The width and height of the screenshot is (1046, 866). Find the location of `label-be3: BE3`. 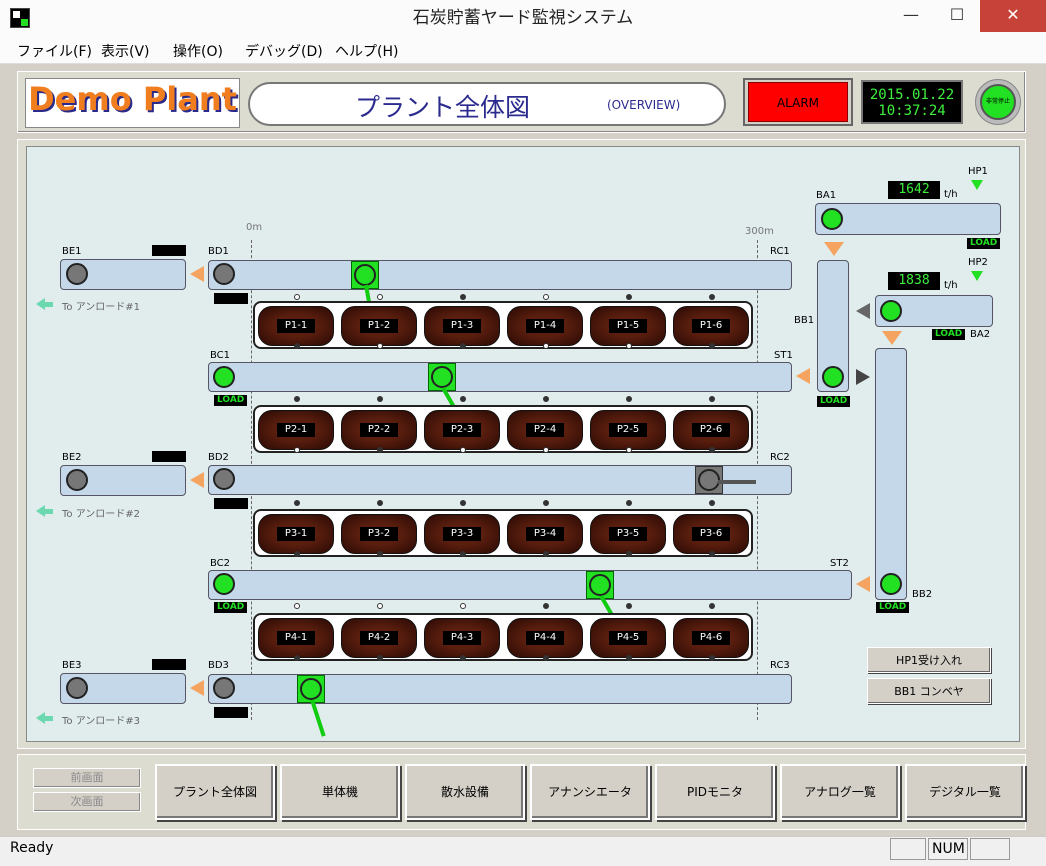

label-be3: BE3 is located at coordinates (72, 665).